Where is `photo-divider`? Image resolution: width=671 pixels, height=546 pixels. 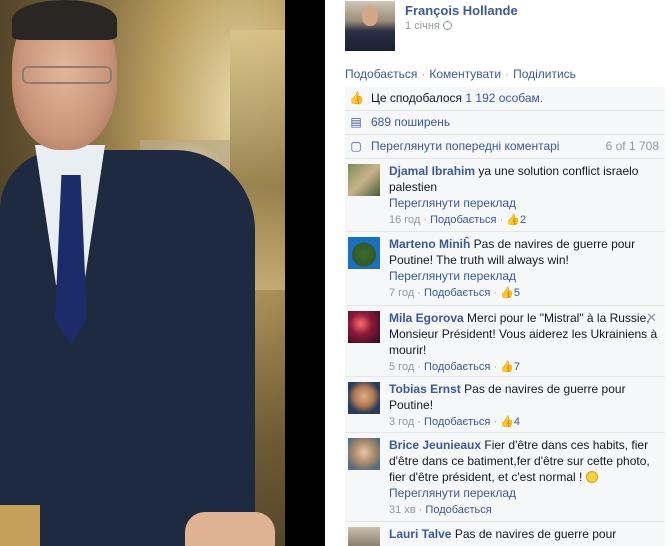
photo-divider is located at coordinates (305, 273).